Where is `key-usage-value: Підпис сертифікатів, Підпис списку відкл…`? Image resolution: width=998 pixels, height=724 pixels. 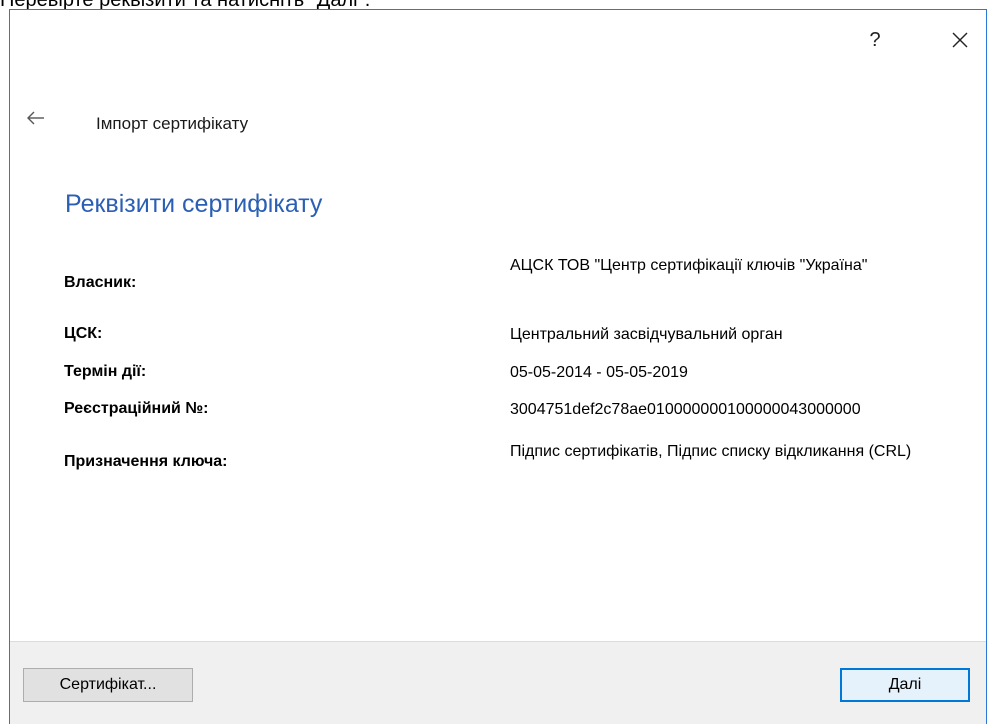 key-usage-value: Підпис сертифікатів, Підпис списку відкл… is located at coordinates (711, 451).